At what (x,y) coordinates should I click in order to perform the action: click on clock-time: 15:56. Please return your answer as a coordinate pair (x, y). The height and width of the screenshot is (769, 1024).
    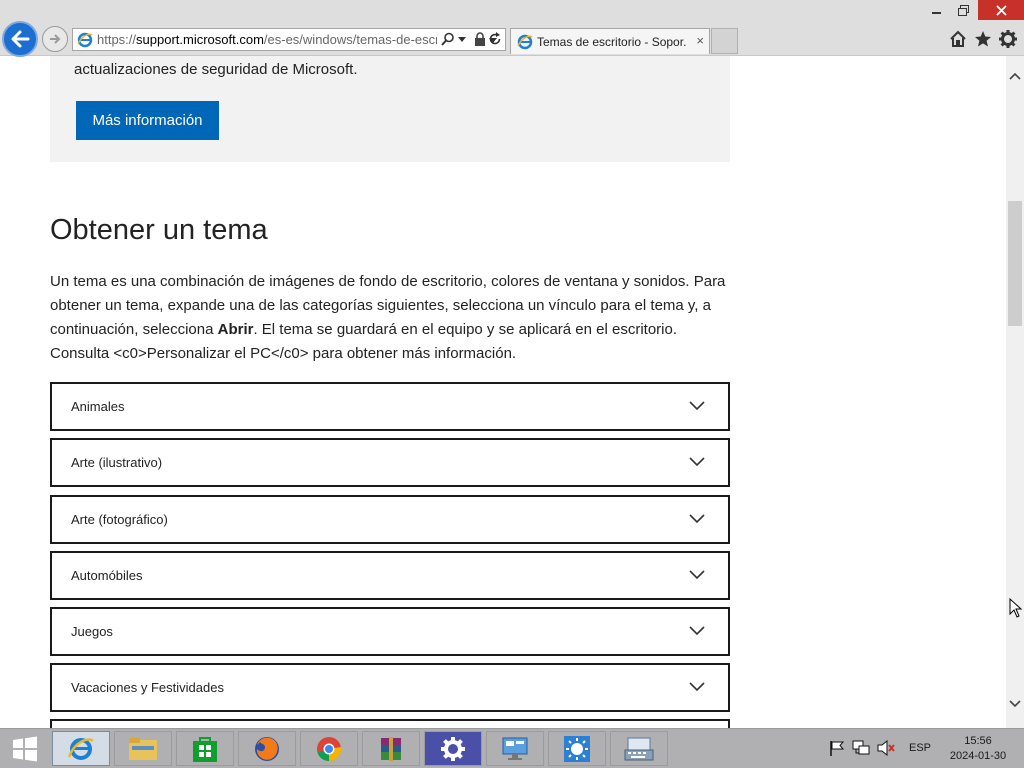
    Looking at the image, I should click on (978, 741).